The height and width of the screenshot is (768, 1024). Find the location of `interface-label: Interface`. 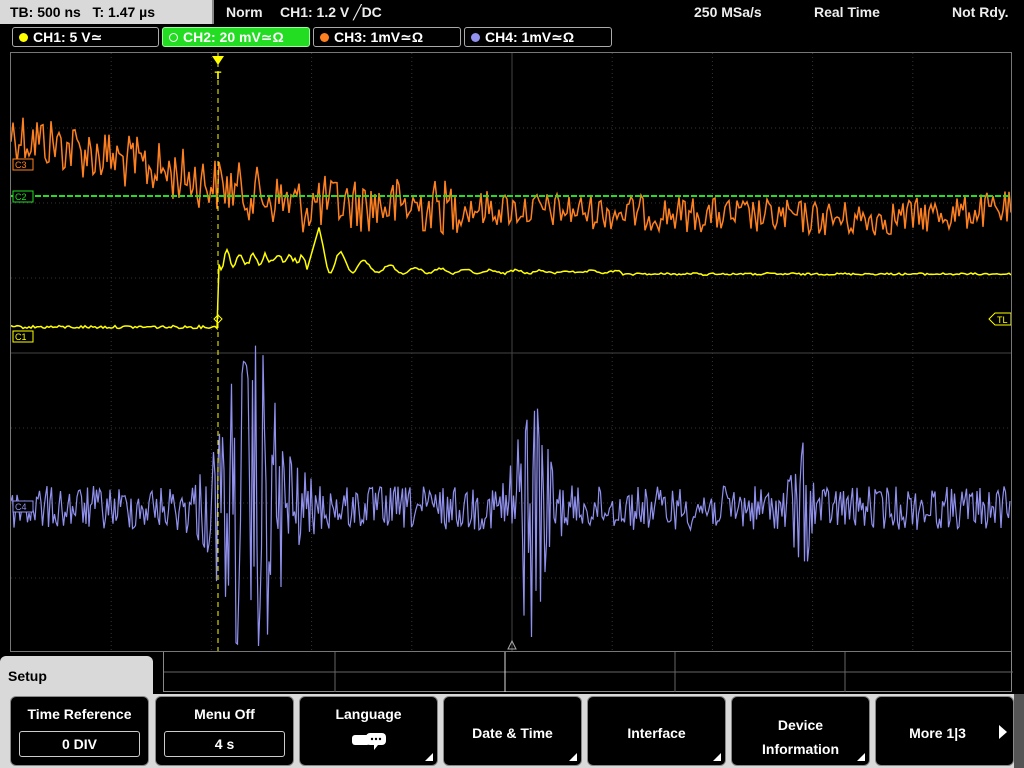

interface-label: Interface is located at coordinates (656, 733).